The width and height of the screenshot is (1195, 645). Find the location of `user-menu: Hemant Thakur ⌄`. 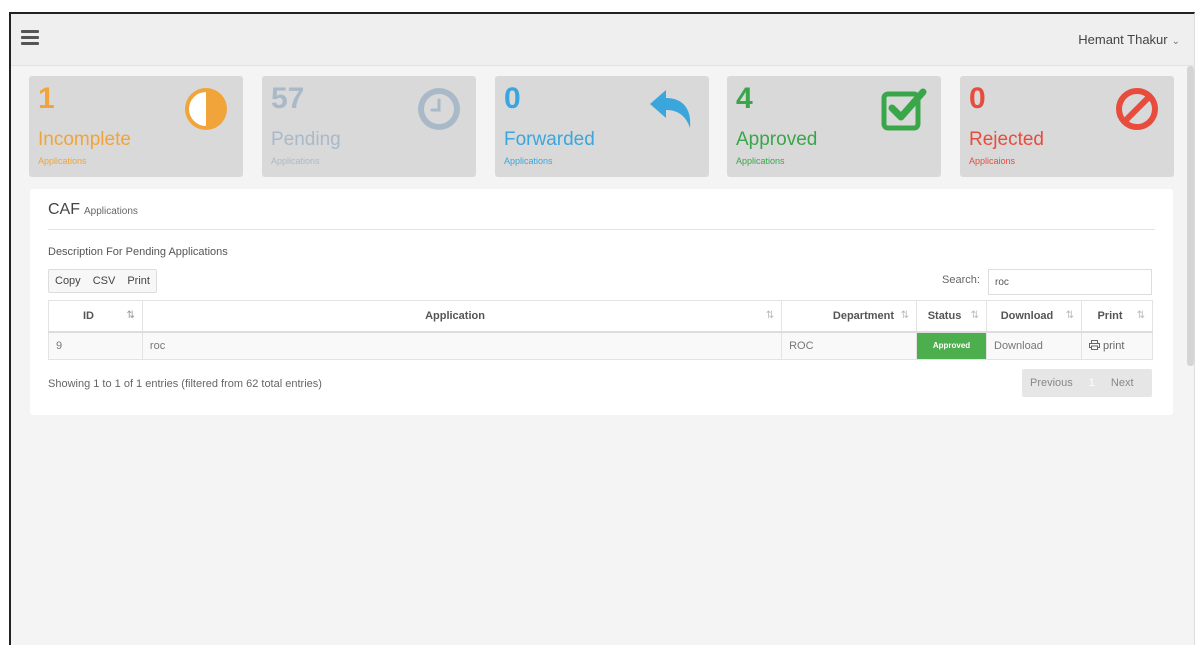

user-menu: Hemant Thakur ⌄ is located at coordinates (1129, 39).